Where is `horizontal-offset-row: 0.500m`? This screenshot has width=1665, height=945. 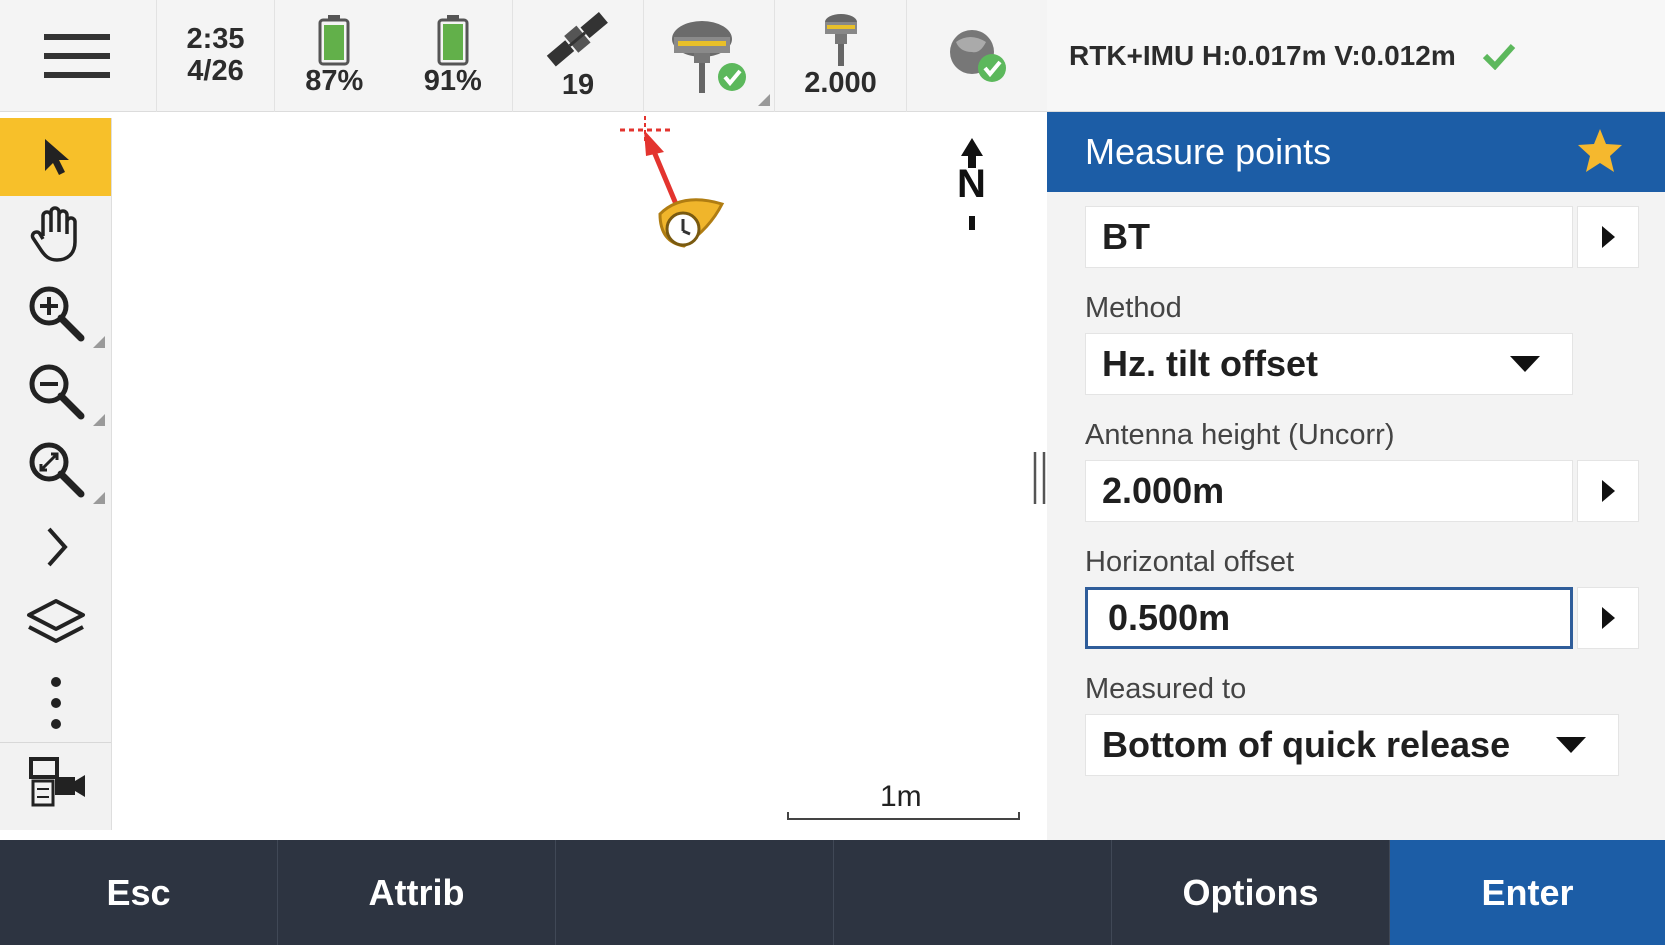 horizontal-offset-row: 0.500m is located at coordinates (1375, 618).